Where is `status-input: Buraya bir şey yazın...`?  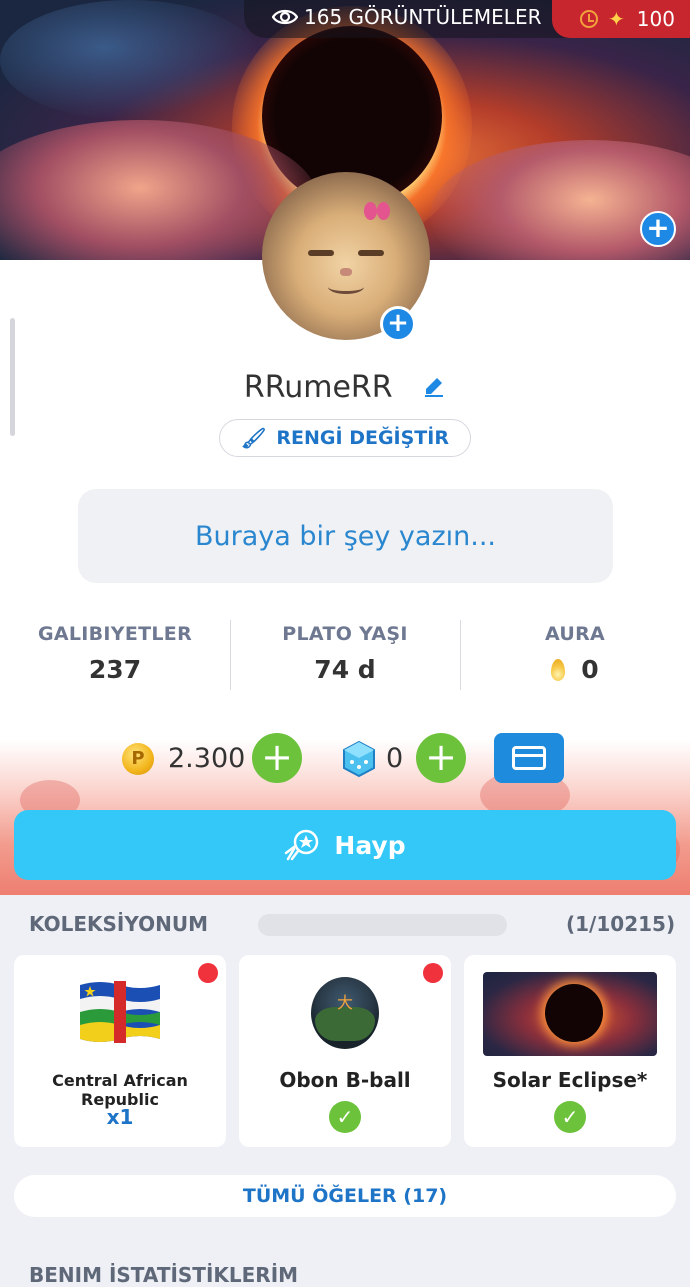
status-input: Buraya bir şey yazın... is located at coordinates (345, 536).